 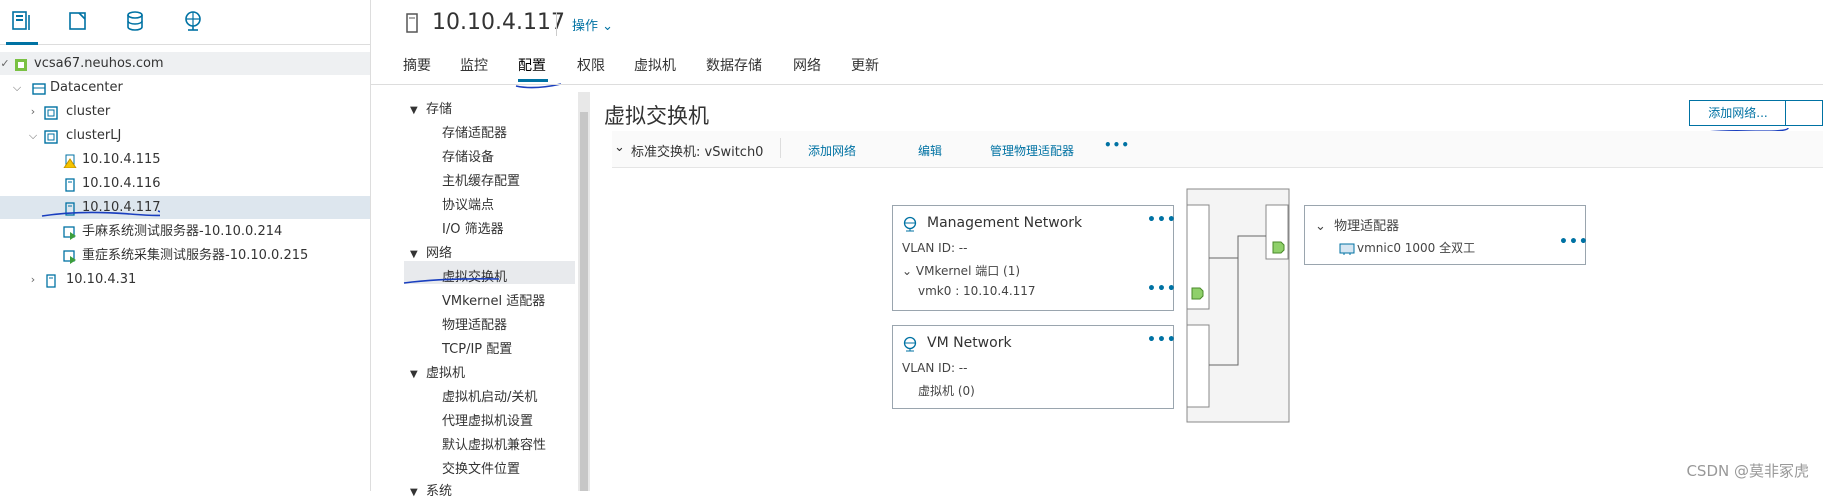 What do you see at coordinates (968, 271) in the screenshot?
I see `vmkernel-ports-label: VMkernel 端口 (1)` at bounding box center [968, 271].